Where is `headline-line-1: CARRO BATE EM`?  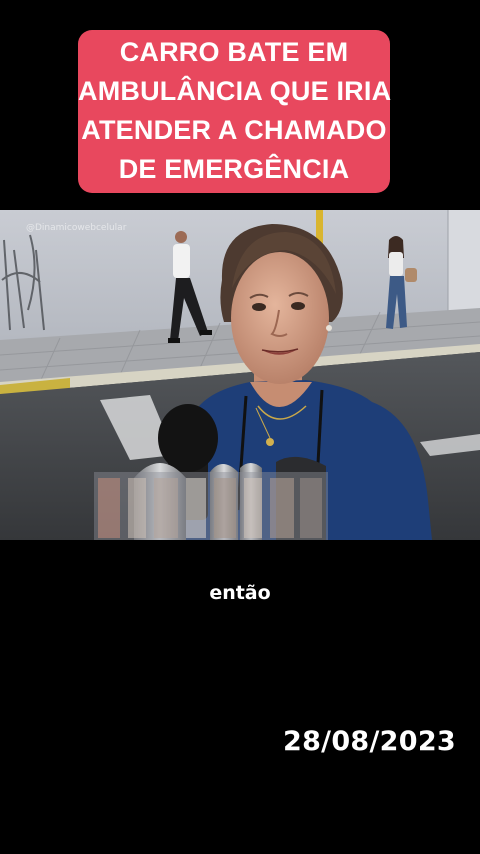 headline-line-1: CARRO BATE EM is located at coordinates (234, 52).